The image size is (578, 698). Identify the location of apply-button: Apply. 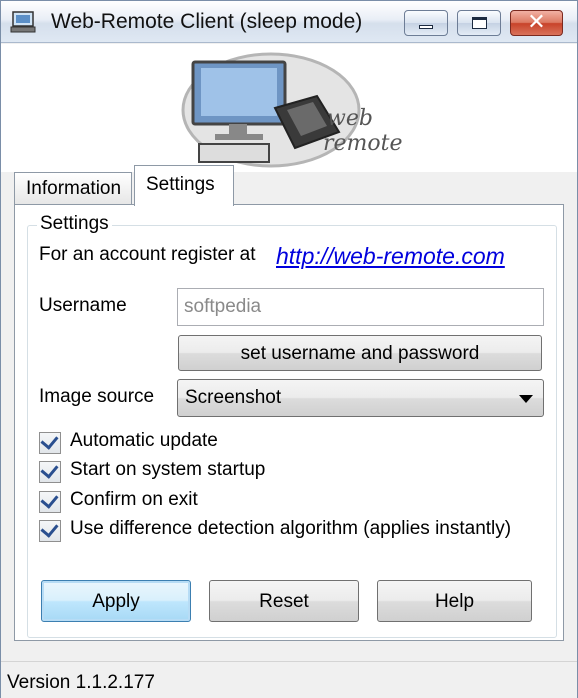
(116, 601).